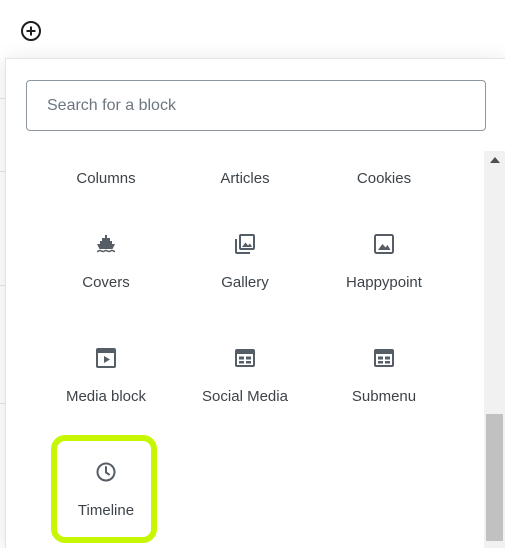 The height and width of the screenshot is (548, 505). Describe the element at coordinates (384, 244) in the screenshot. I see `image-icon` at that location.